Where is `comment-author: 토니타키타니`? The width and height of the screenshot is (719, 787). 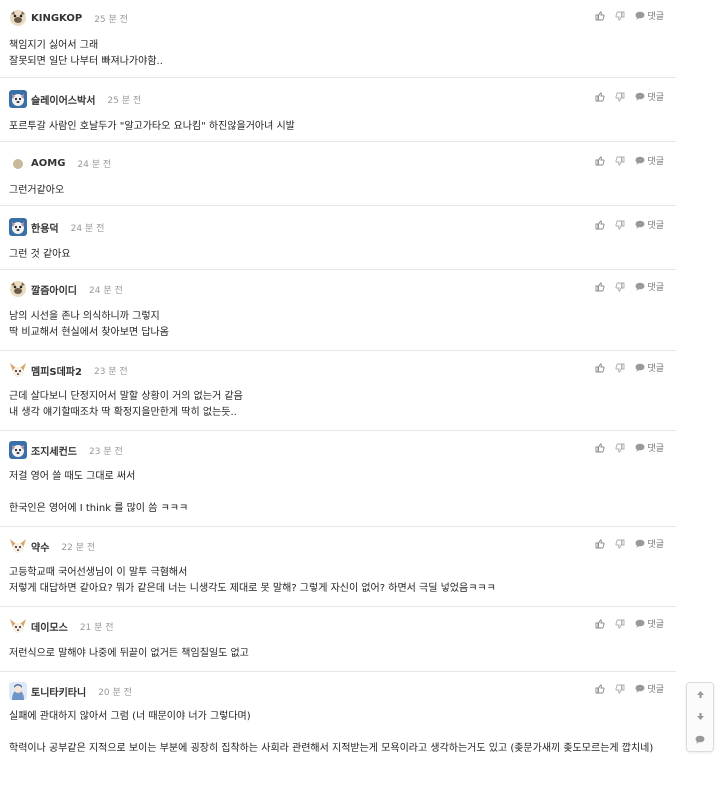 comment-author: 토니타키타니 is located at coordinates (58, 691).